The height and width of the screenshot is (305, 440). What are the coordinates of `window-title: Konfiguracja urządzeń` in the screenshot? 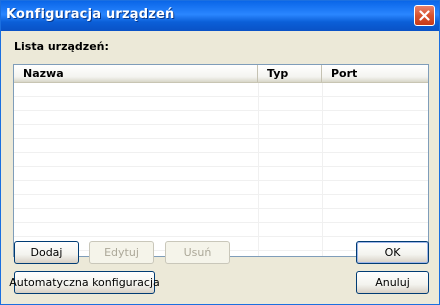 It's located at (90, 14).